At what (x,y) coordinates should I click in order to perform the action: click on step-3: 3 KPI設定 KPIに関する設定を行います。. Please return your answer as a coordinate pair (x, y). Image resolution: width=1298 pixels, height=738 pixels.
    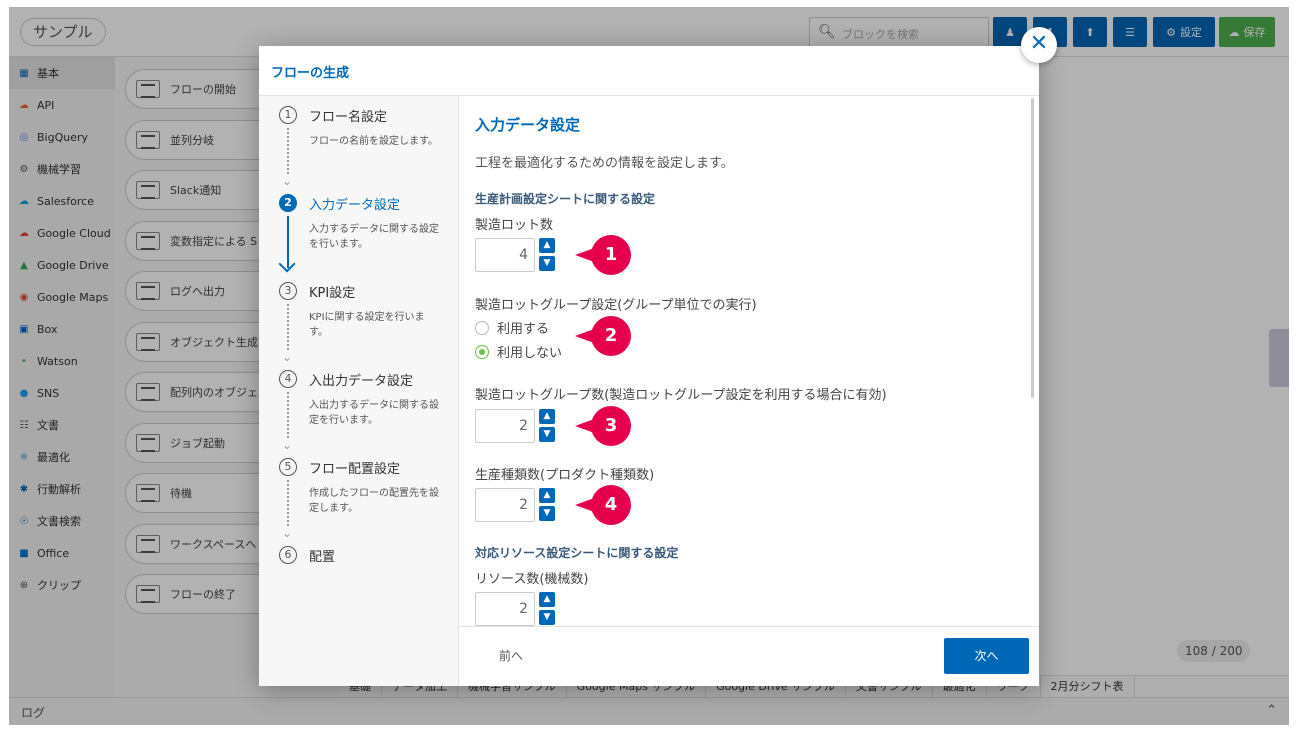
    Looking at the image, I should click on (364, 323).